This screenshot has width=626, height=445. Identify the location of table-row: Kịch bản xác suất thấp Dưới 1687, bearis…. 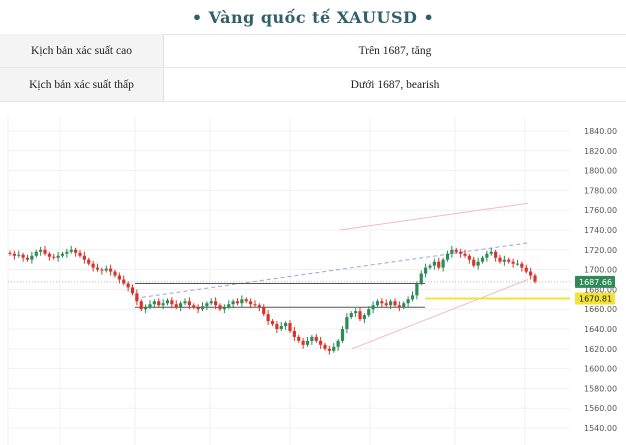
(313, 84).